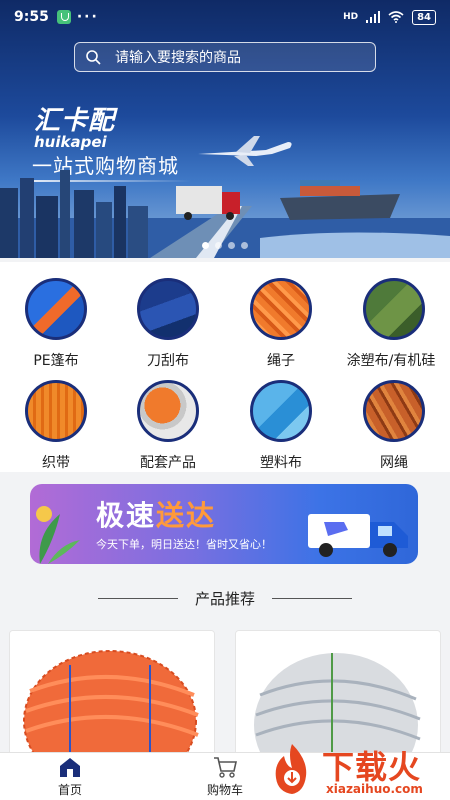 The image size is (450, 800). I want to click on status-dots: ···, so click(87, 17).